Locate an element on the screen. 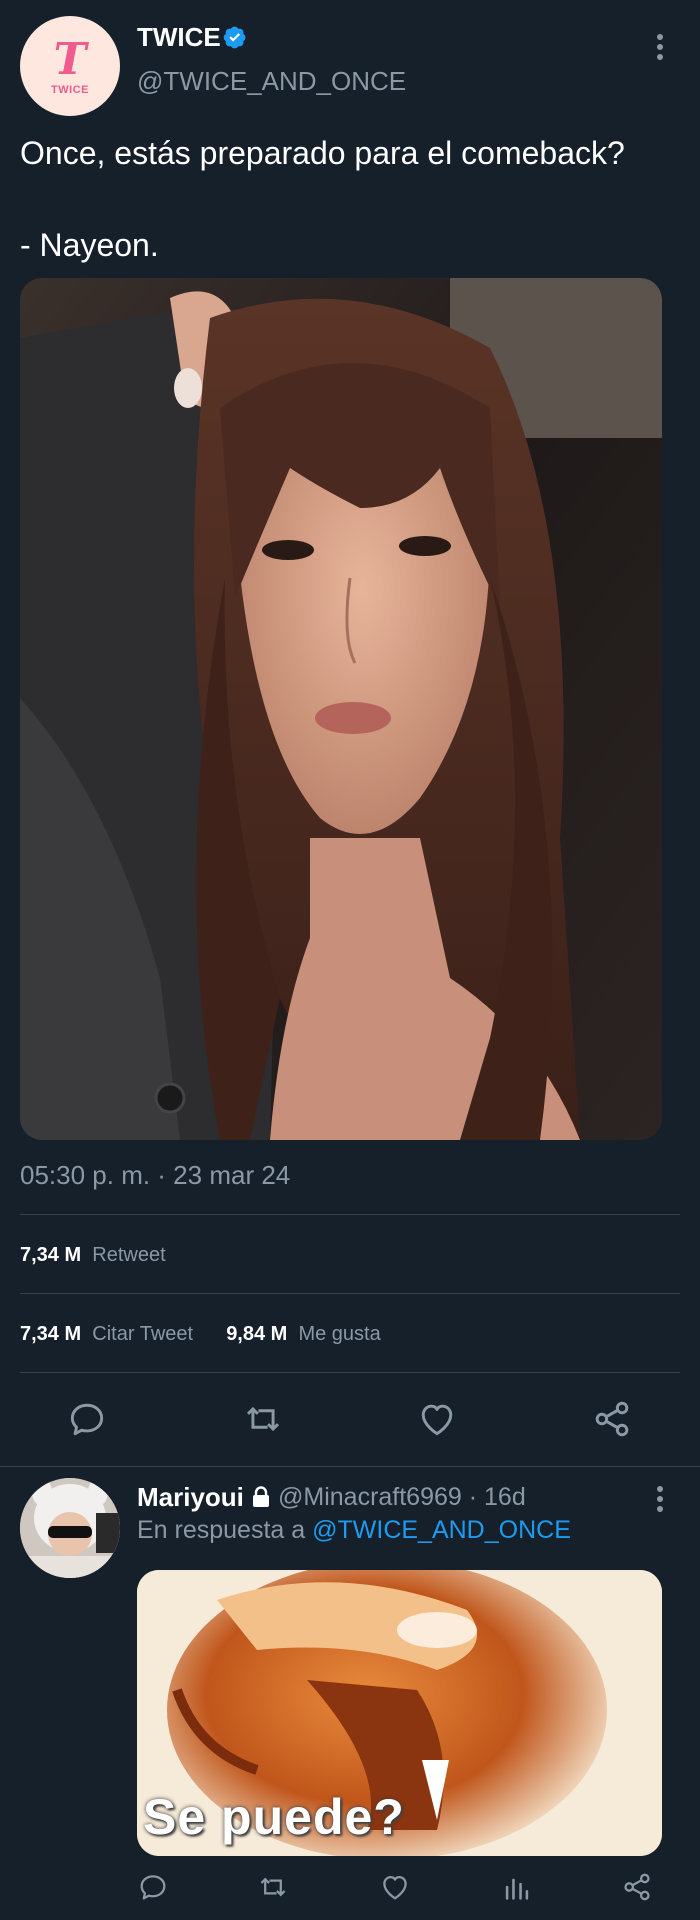  reply-context: En respuesta a @TWICE_AND_ONCE is located at coordinates (354, 1530).